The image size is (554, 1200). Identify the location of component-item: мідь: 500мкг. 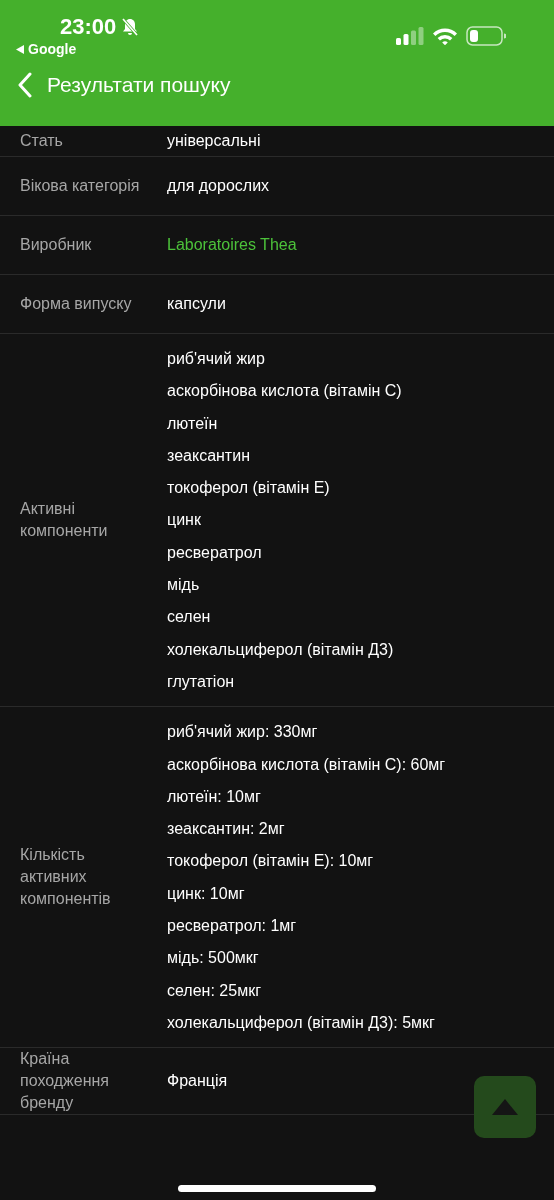
(213, 958).